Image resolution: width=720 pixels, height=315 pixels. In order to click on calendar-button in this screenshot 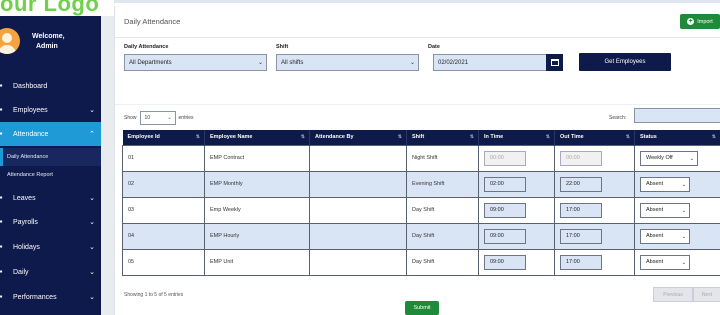, I will do `click(554, 62)`.